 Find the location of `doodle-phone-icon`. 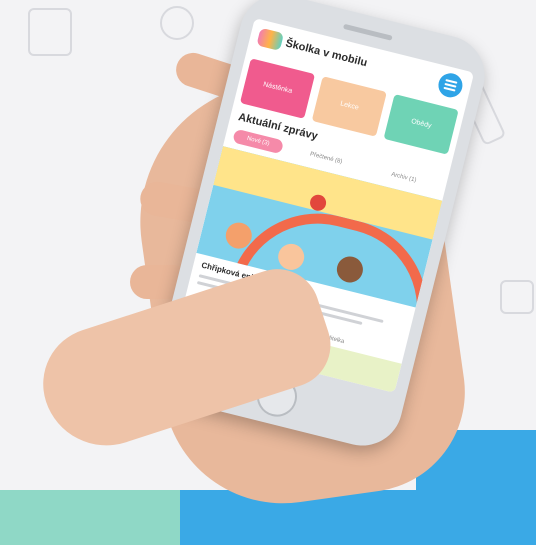

doodle-phone-icon is located at coordinates (50, 32).